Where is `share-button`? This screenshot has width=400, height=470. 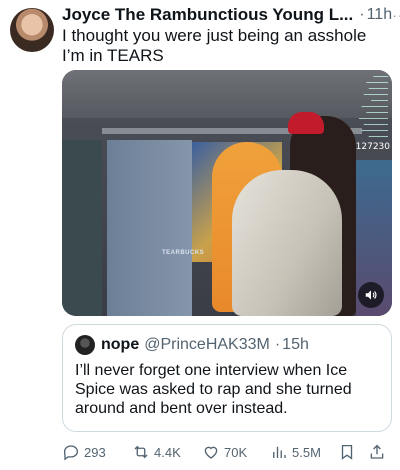
share-button is located at coordinates (379, 452).